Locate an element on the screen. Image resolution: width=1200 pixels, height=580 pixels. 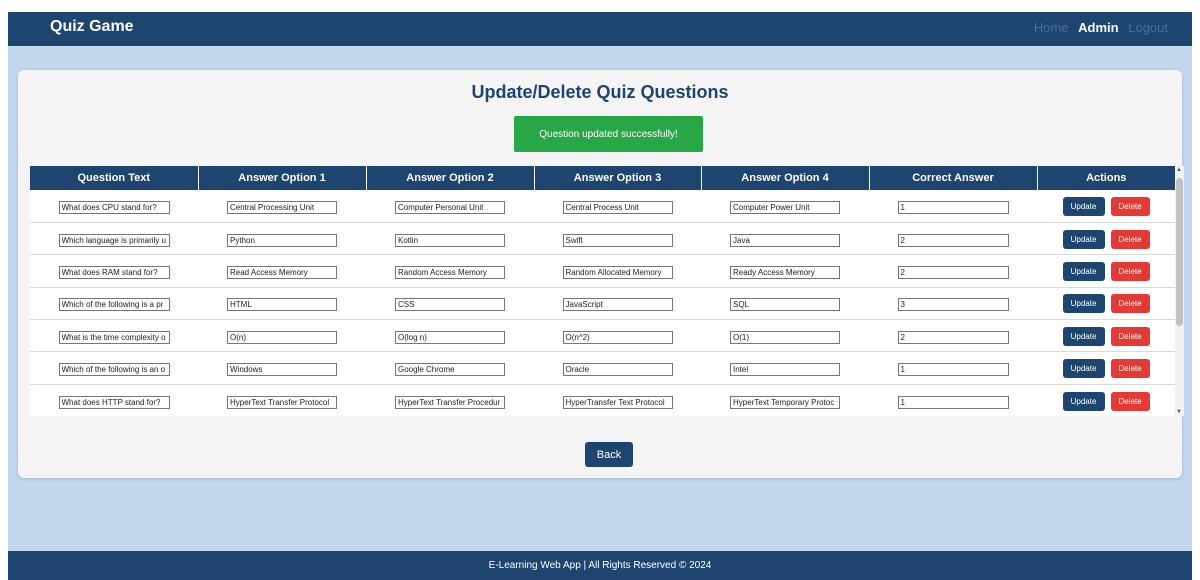
back-button: Back is located at coordinates (609, 454).